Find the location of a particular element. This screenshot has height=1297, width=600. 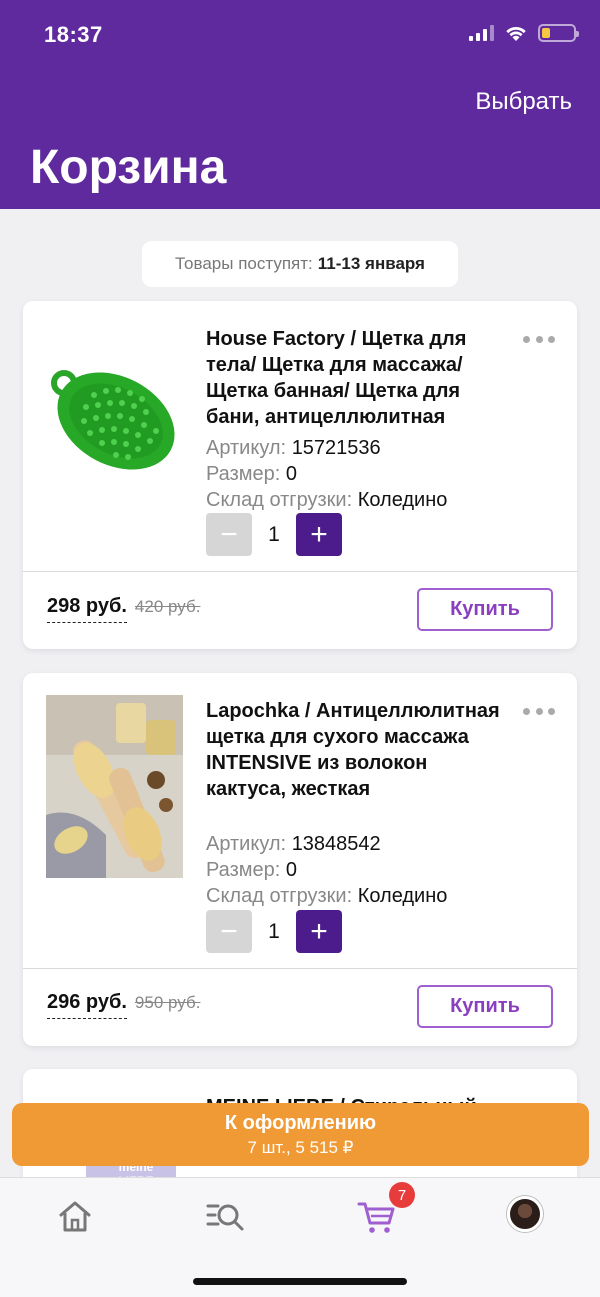

price-block: 298 руб. 420 руб. is located at coordinates (123, 609).